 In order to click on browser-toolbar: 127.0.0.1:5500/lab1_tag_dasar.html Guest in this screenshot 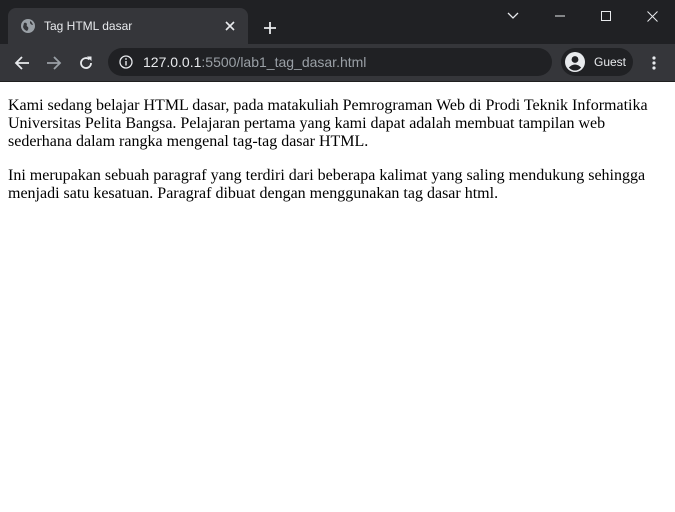, I will do `click(337, 63)`.